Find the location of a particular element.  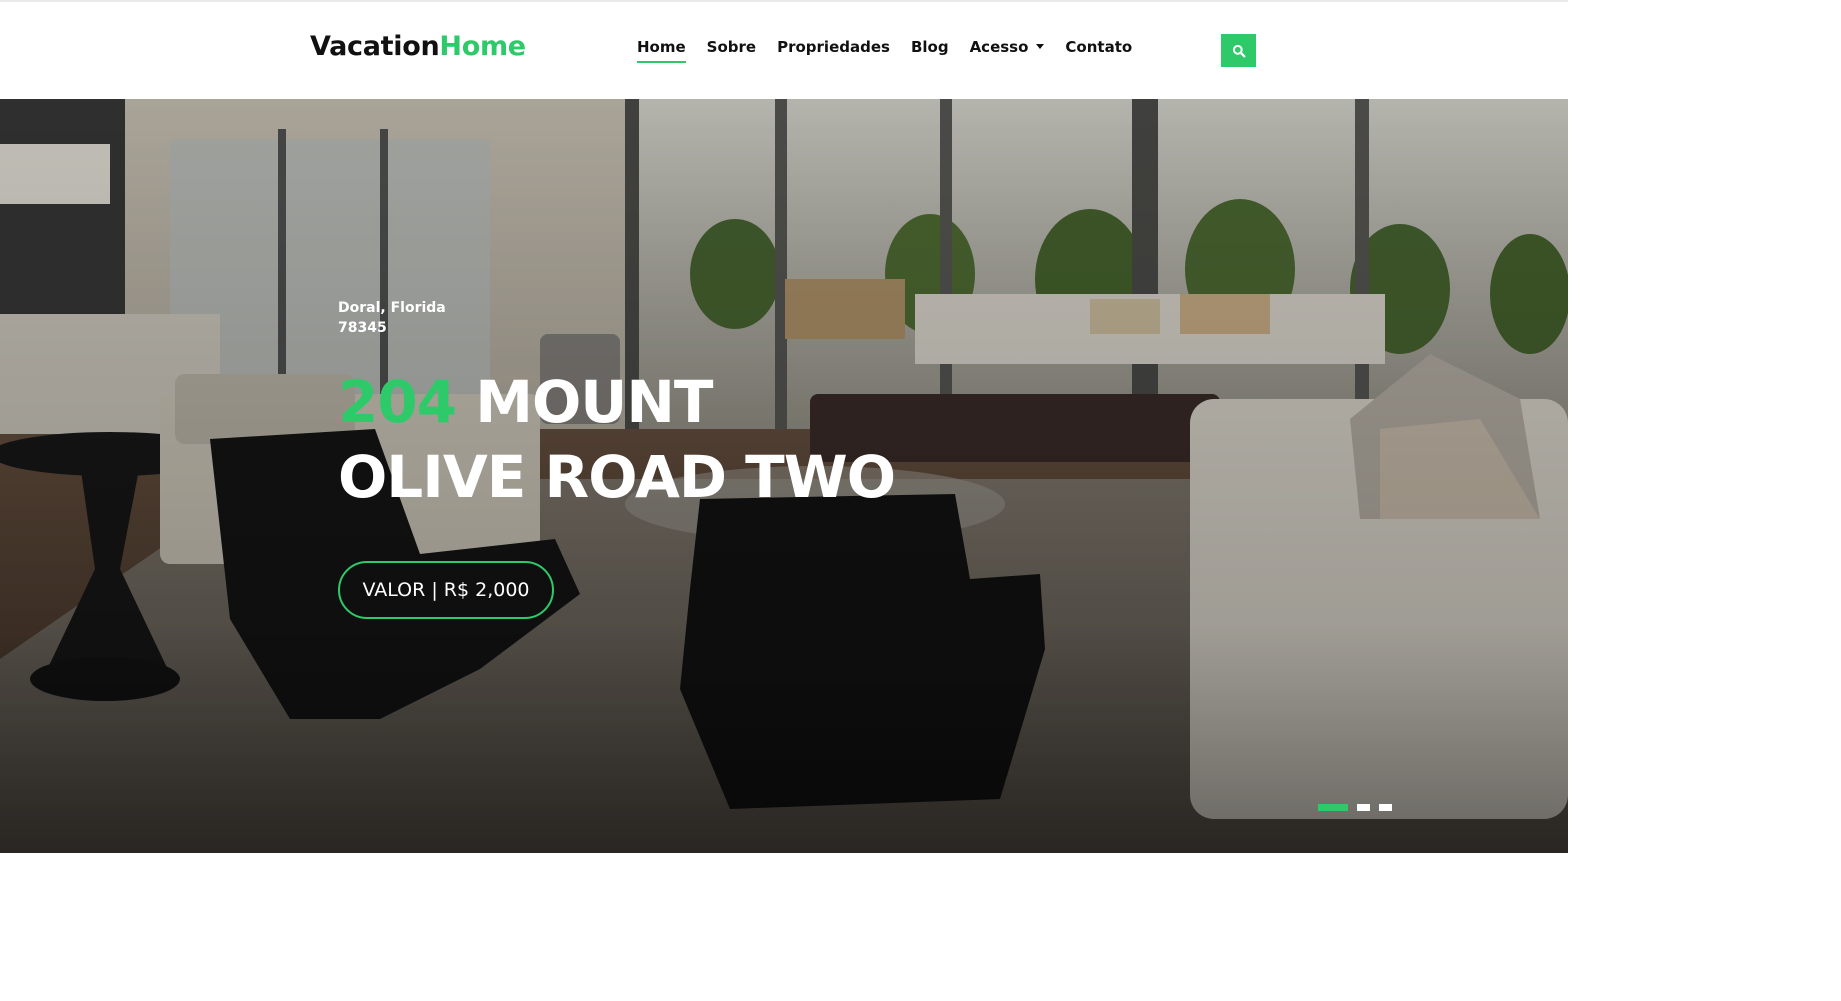

price-button: VALOR | R$ 2,000 is located at coordinates (446, 590).